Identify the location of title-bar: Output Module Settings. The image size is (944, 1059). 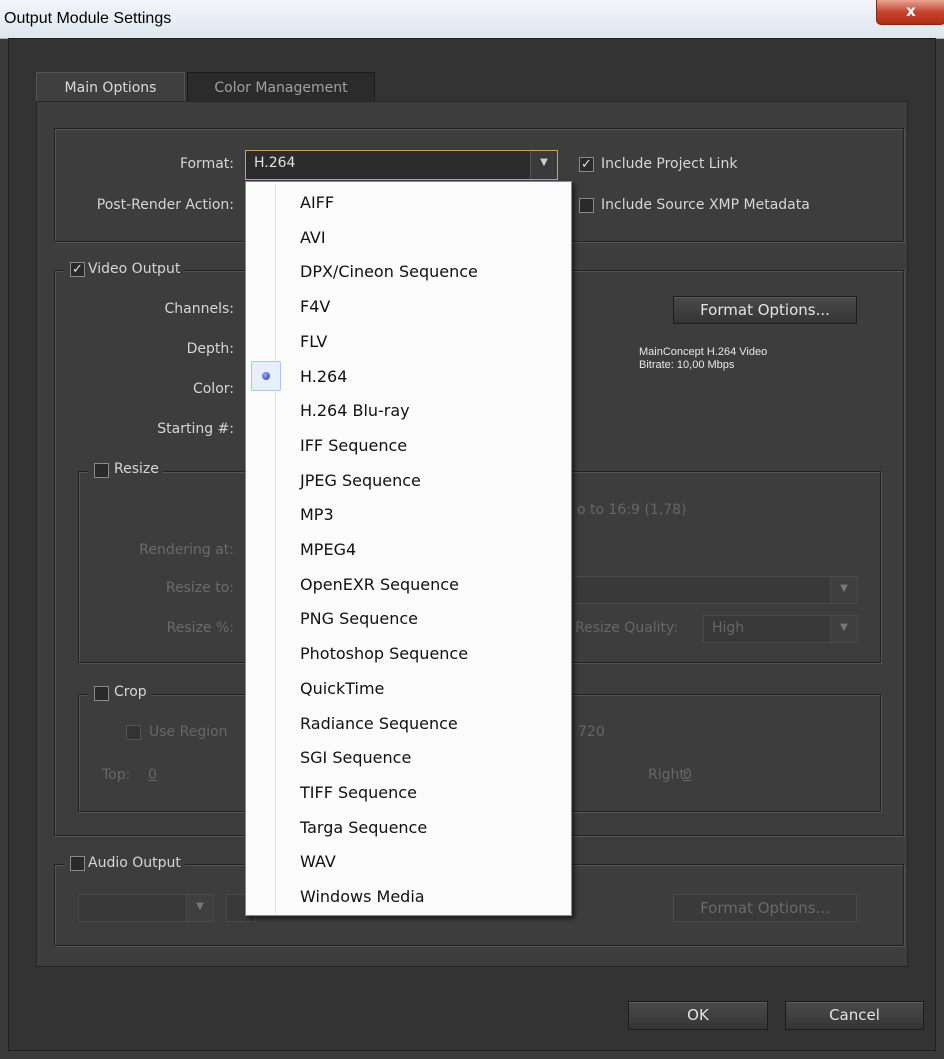
(472, 19).